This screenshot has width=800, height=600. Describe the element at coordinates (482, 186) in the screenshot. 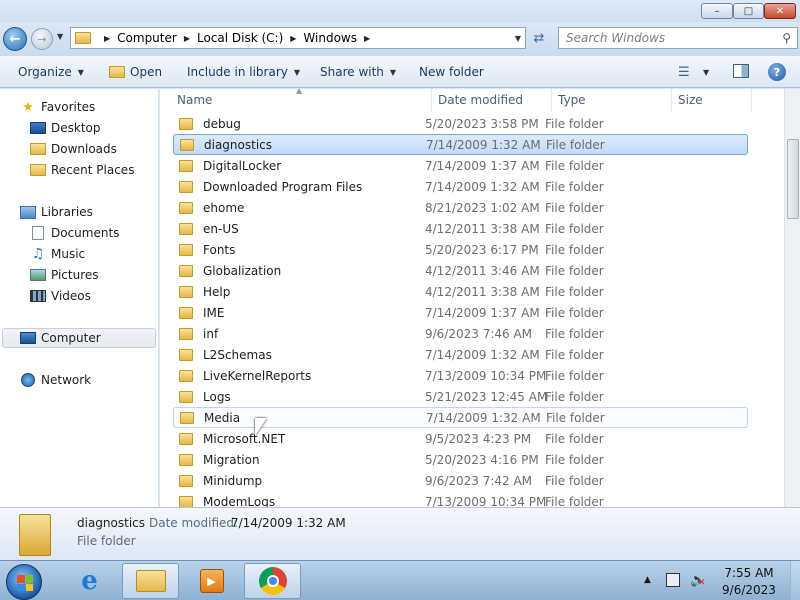

I see `file-date: 7/14/2009 1:32 AM` at that location.